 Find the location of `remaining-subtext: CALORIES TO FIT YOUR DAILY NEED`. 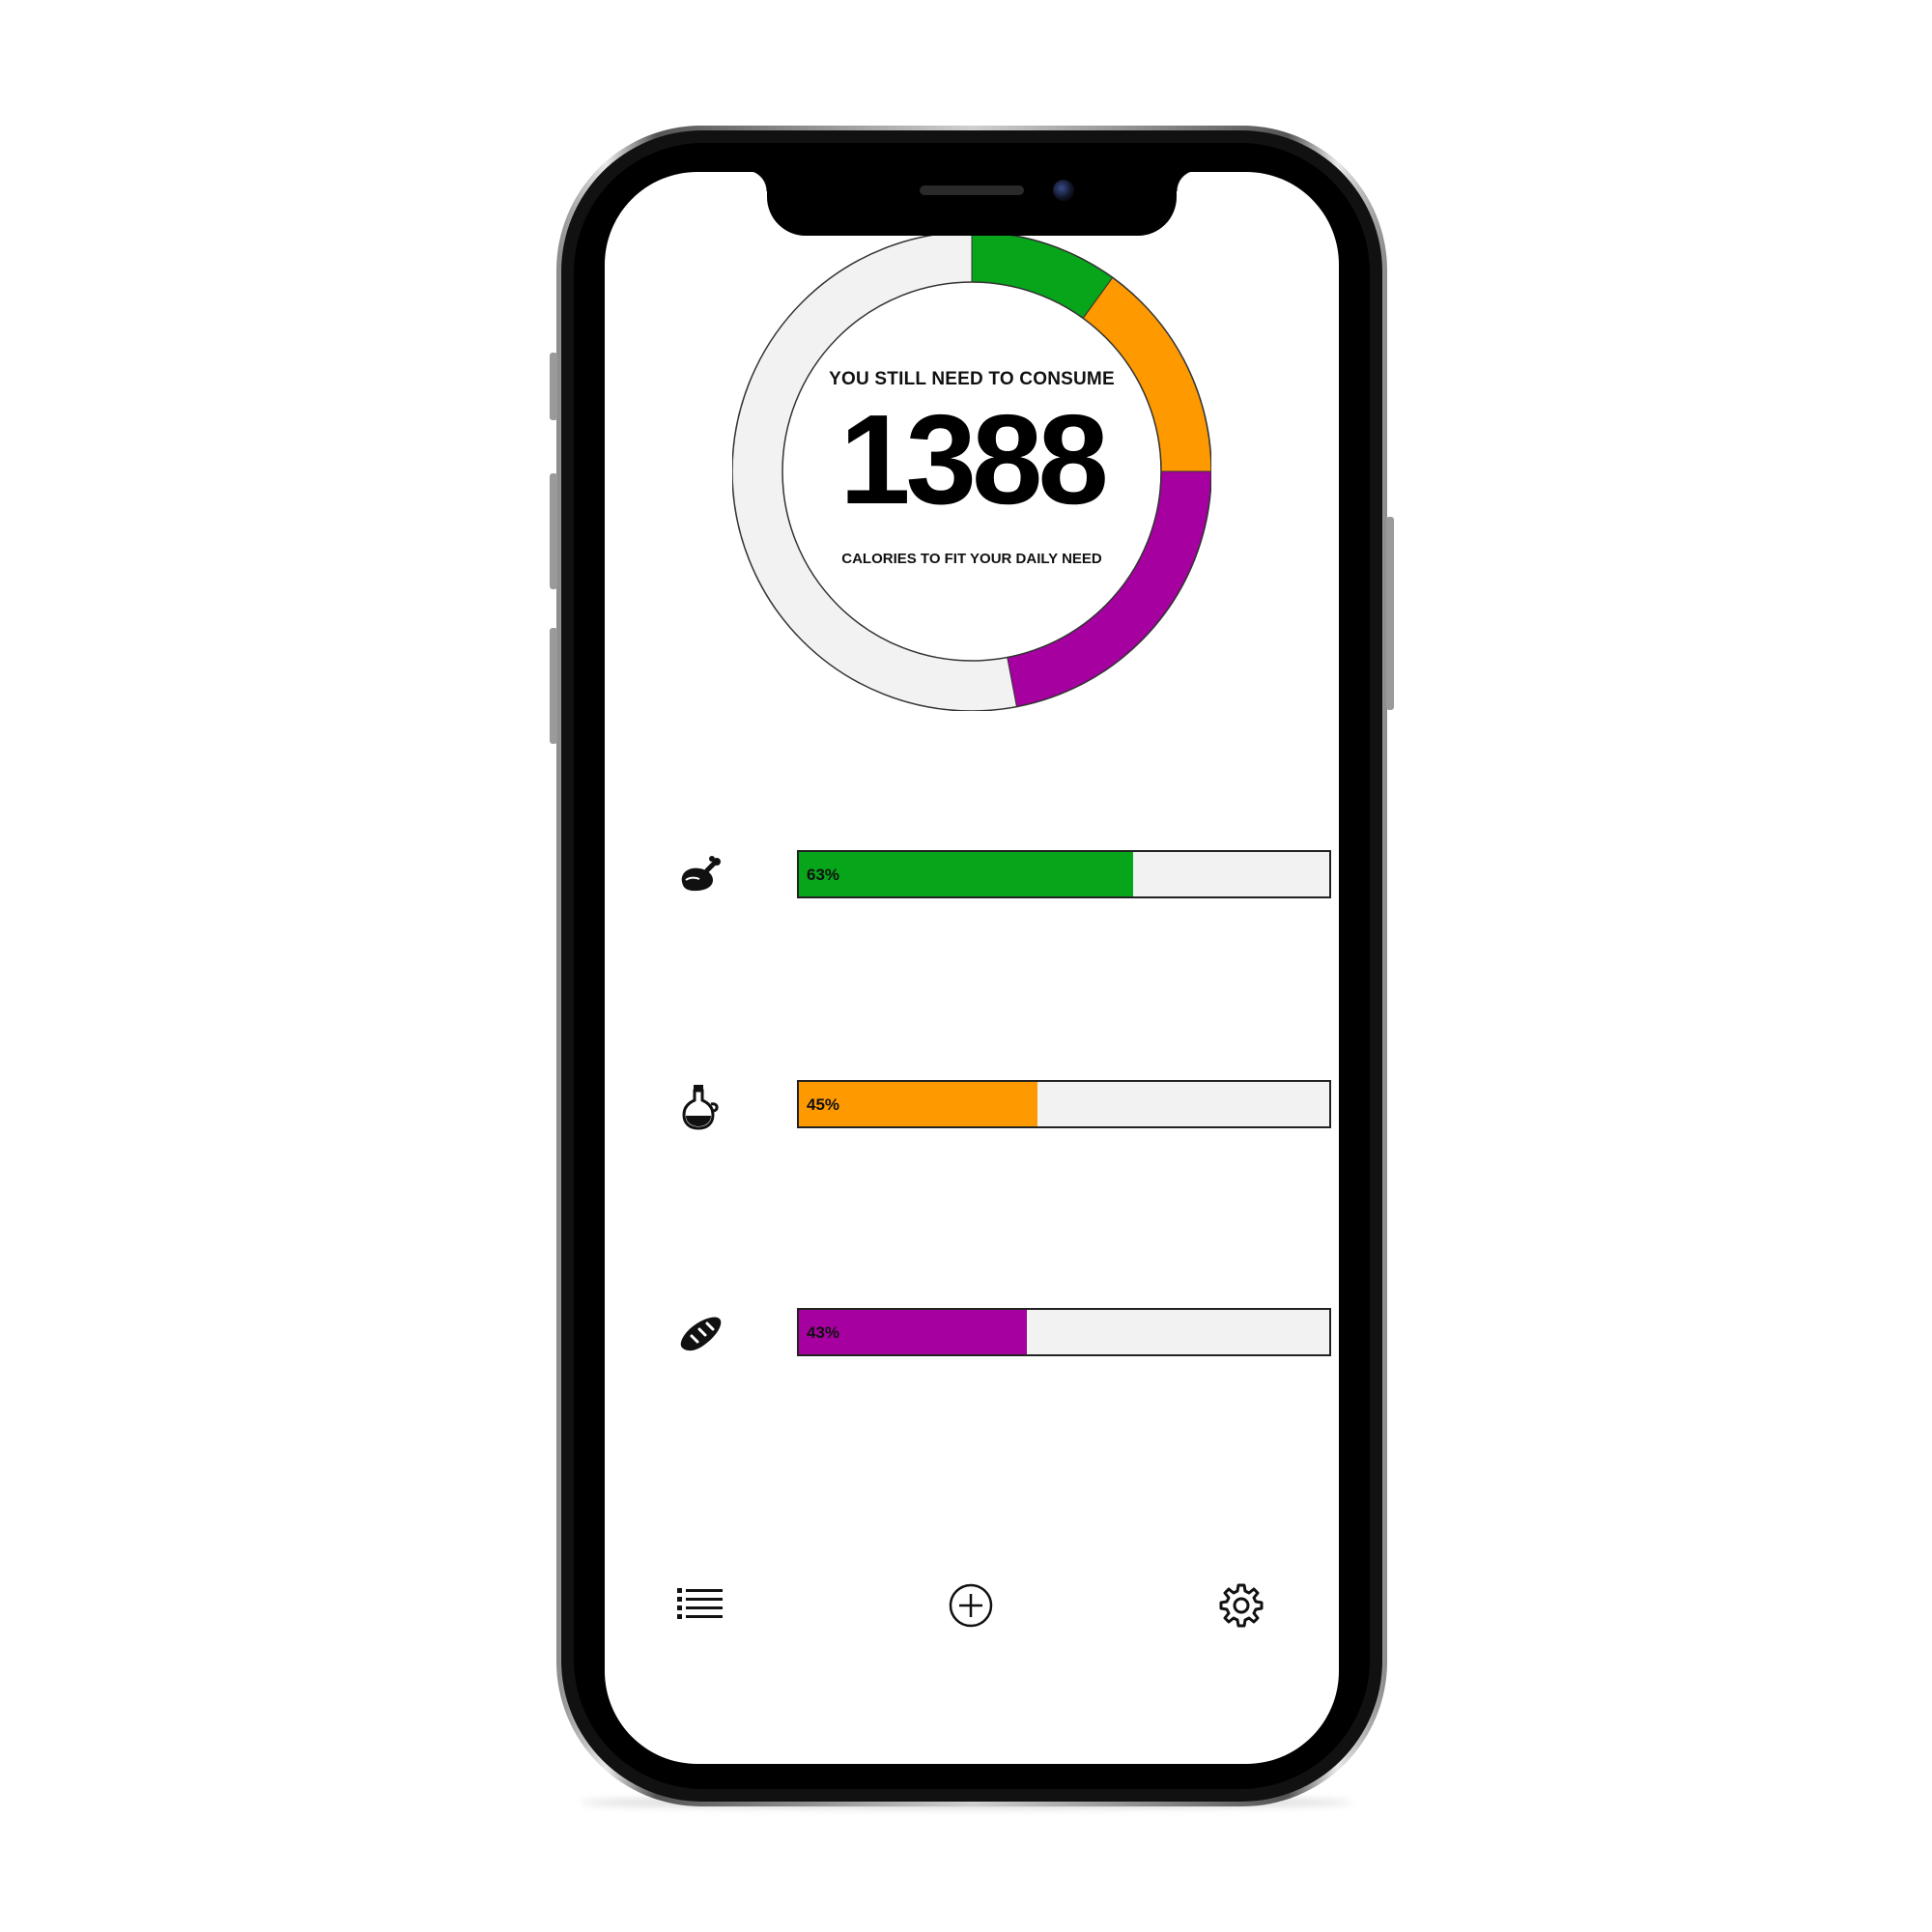

remaining-subtext: CALORIES TO FIT YOUR DAILY NEED is located at coordinates (971, 559).